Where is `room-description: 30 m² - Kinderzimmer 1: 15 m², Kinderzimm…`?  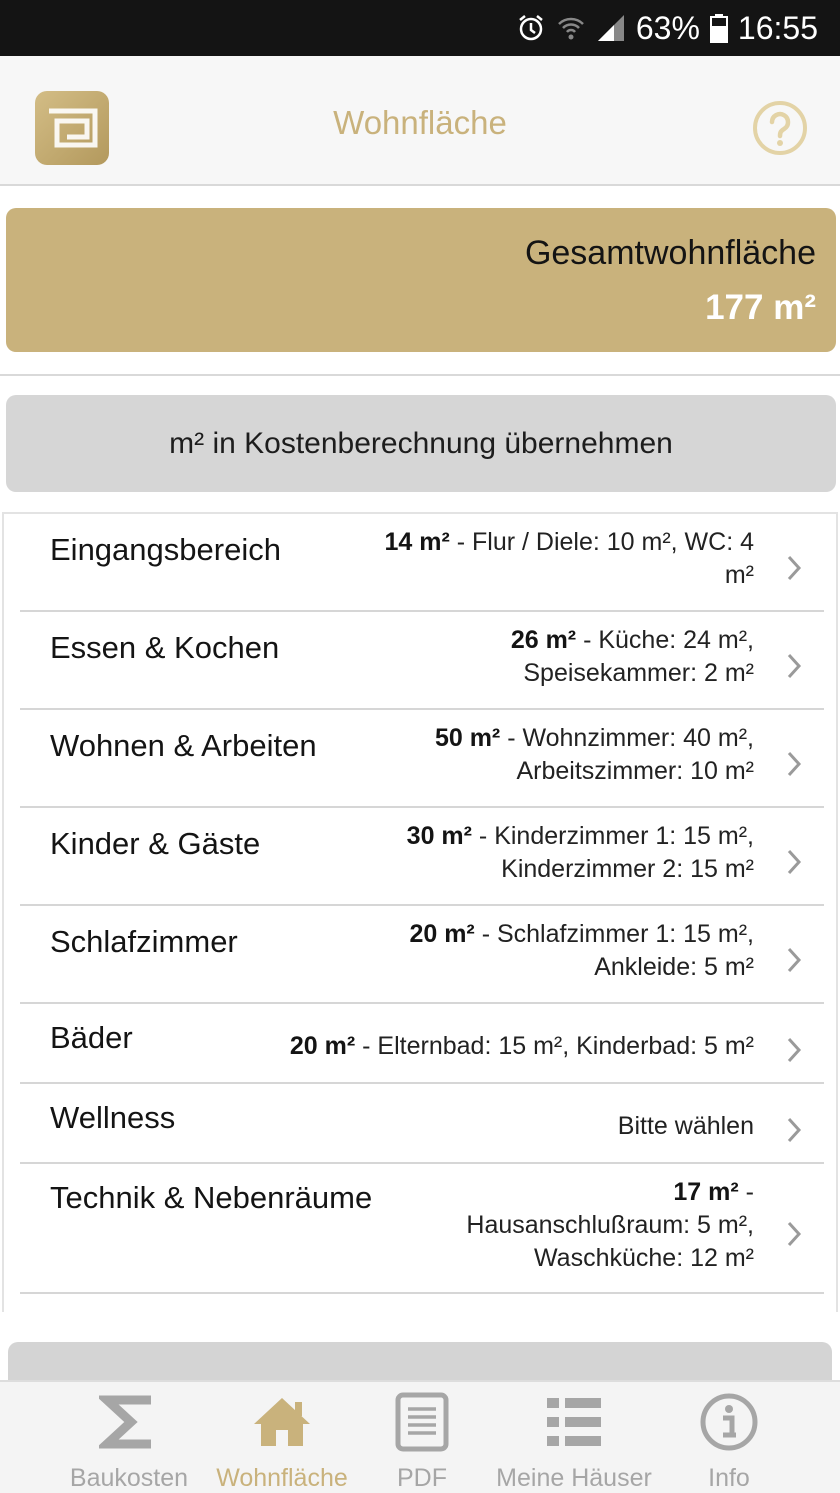 room-description: 30 m² - Kinderzimmer 1: 15 m², Kinderzimm… is located at coordinates (580, 852).